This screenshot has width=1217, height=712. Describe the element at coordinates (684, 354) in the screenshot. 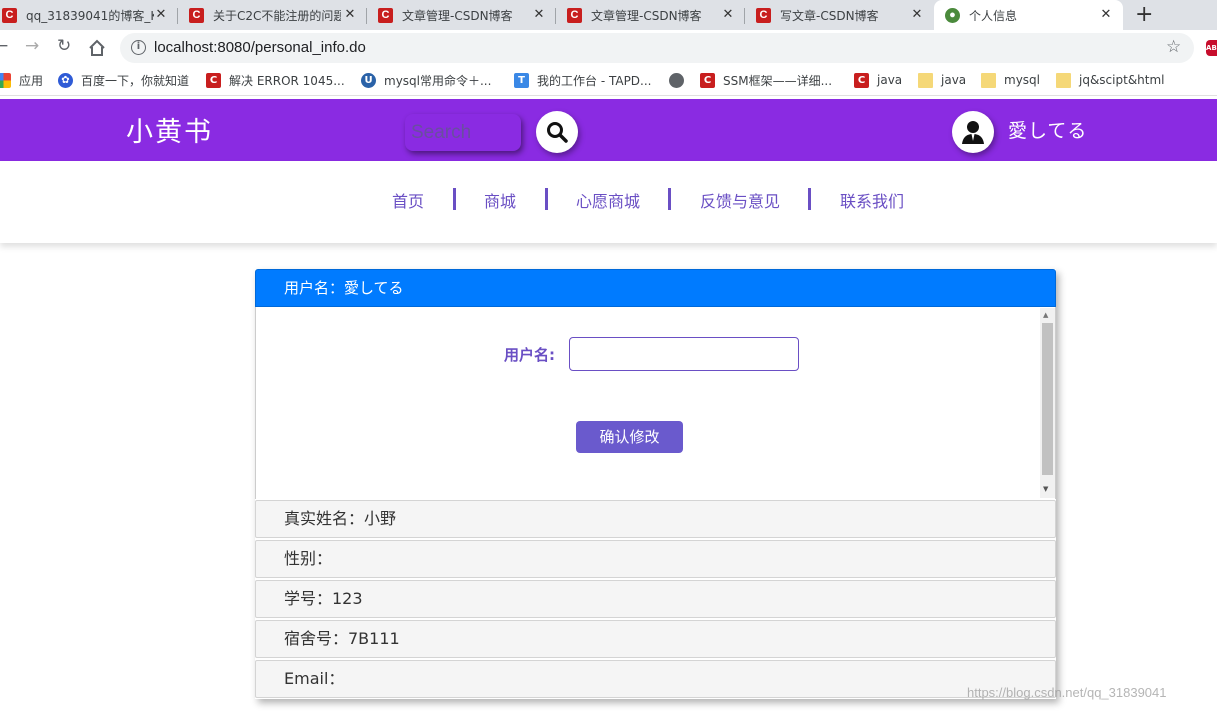

I see `username-field` at that location.